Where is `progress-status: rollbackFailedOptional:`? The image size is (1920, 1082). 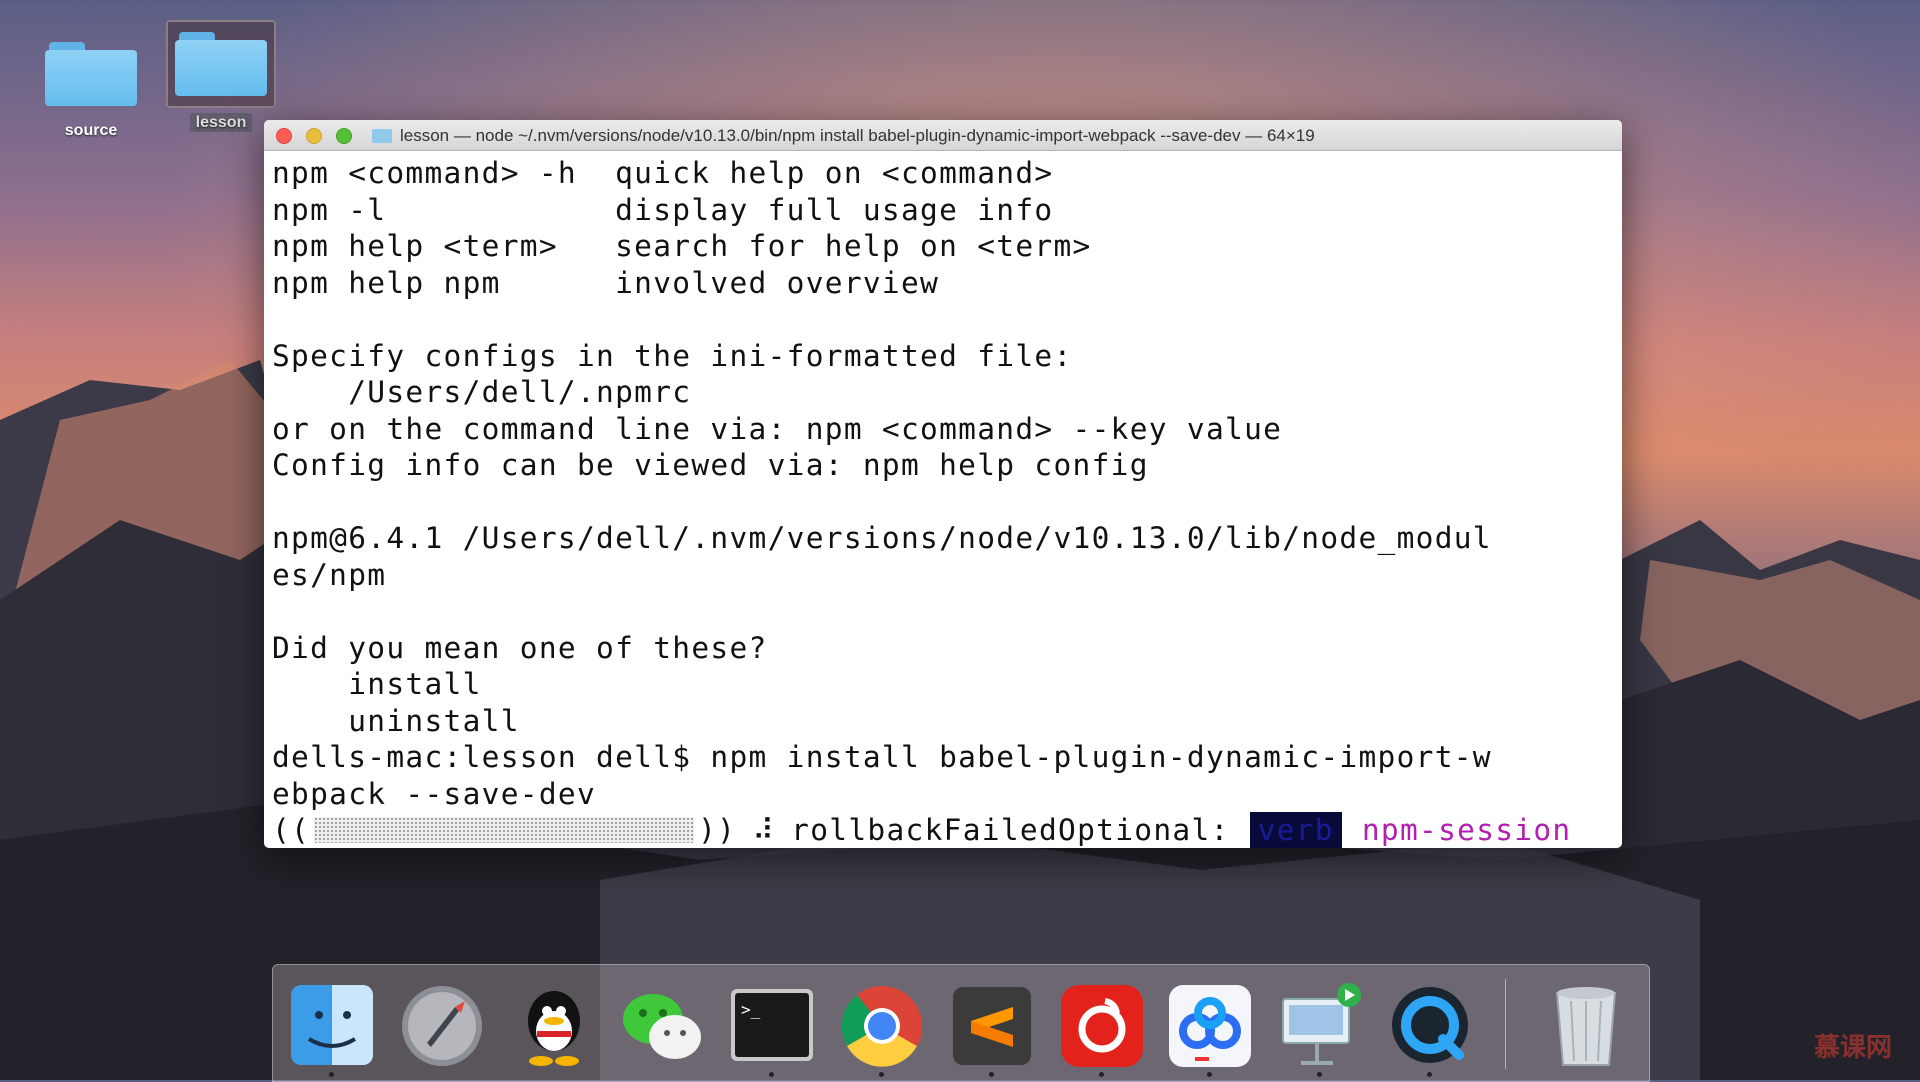 progress-status: rollbackFailedOptional: is located at coordinates (1010, 830).